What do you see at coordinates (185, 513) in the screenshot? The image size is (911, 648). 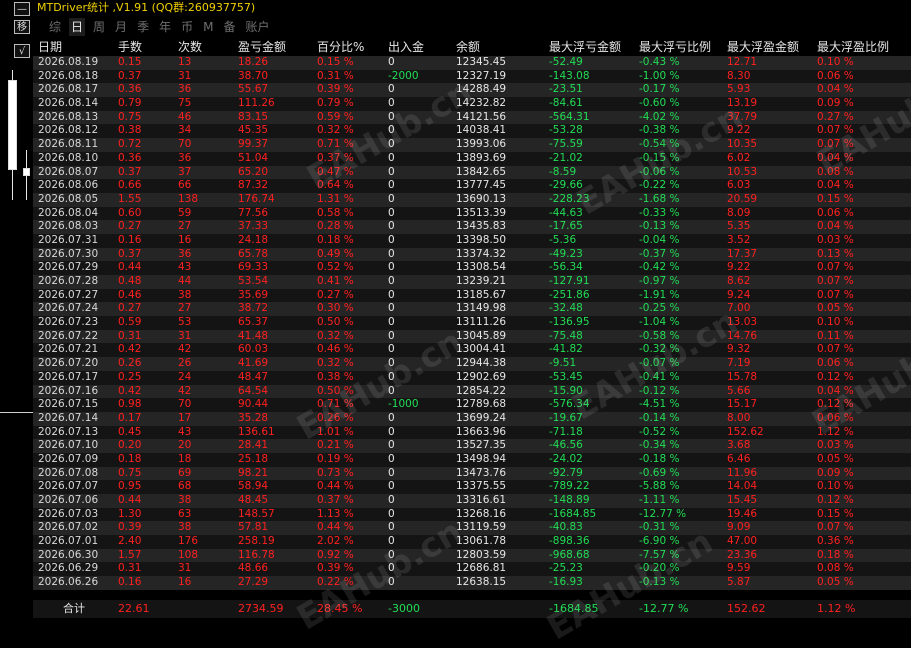 I see `table-cell: 63` at bounding box center [185, 513].